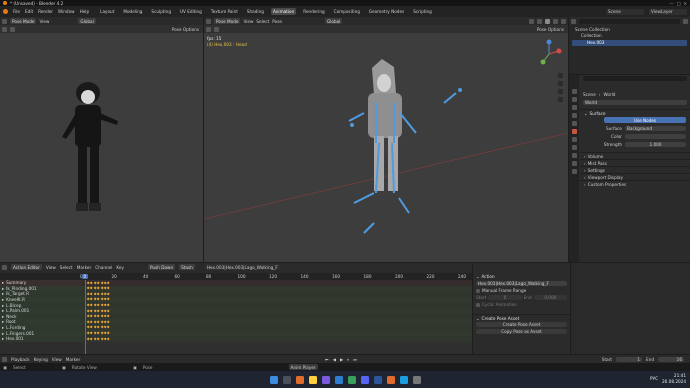 Image resolution: width=690 pixels, height=388 pixels. What do you see at coordinates (574, 163) in the screenshot?
I see `constraint-tab-icon` at bounding box center [574, 163].